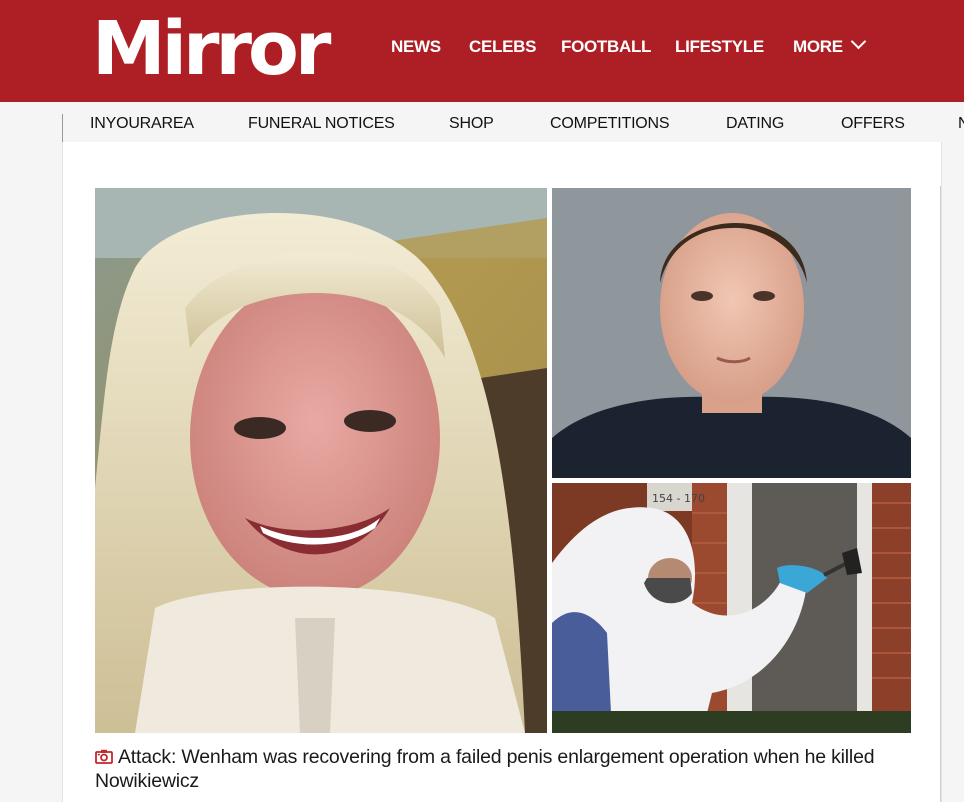 Image resolution: width=964 pixels, height=802 pixels. Describe the element at coordinates (606, 47) in the screenshot. I see `nav-football: FOOTBALL` at that location.